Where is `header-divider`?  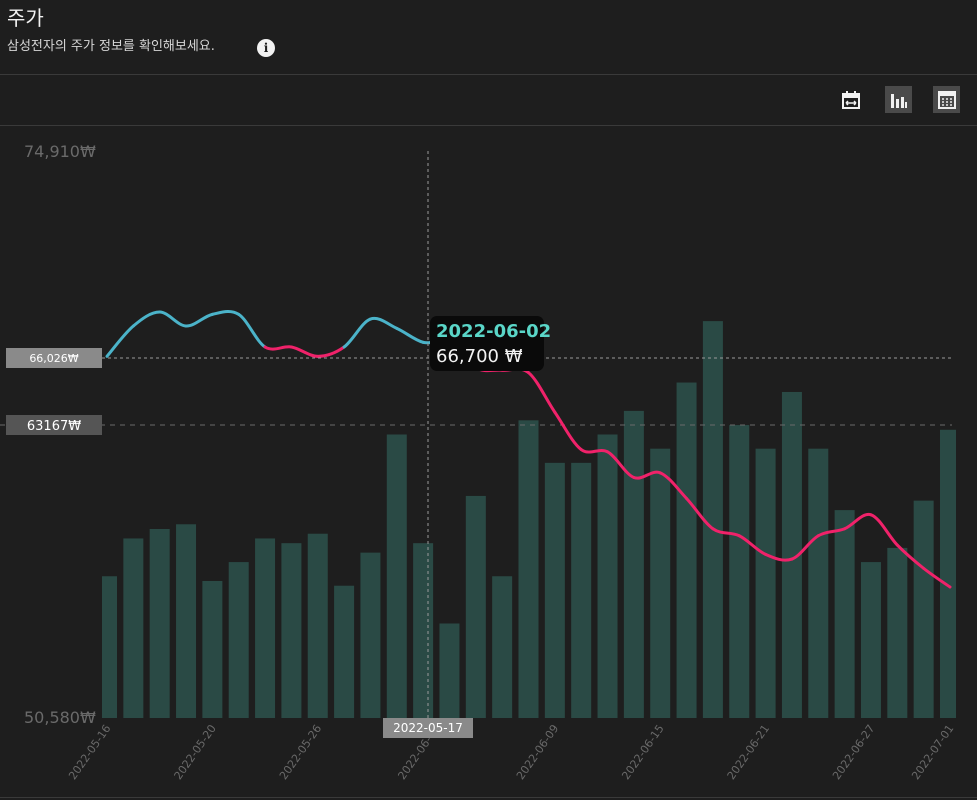
header-divider is located at coordinates (488, 74).